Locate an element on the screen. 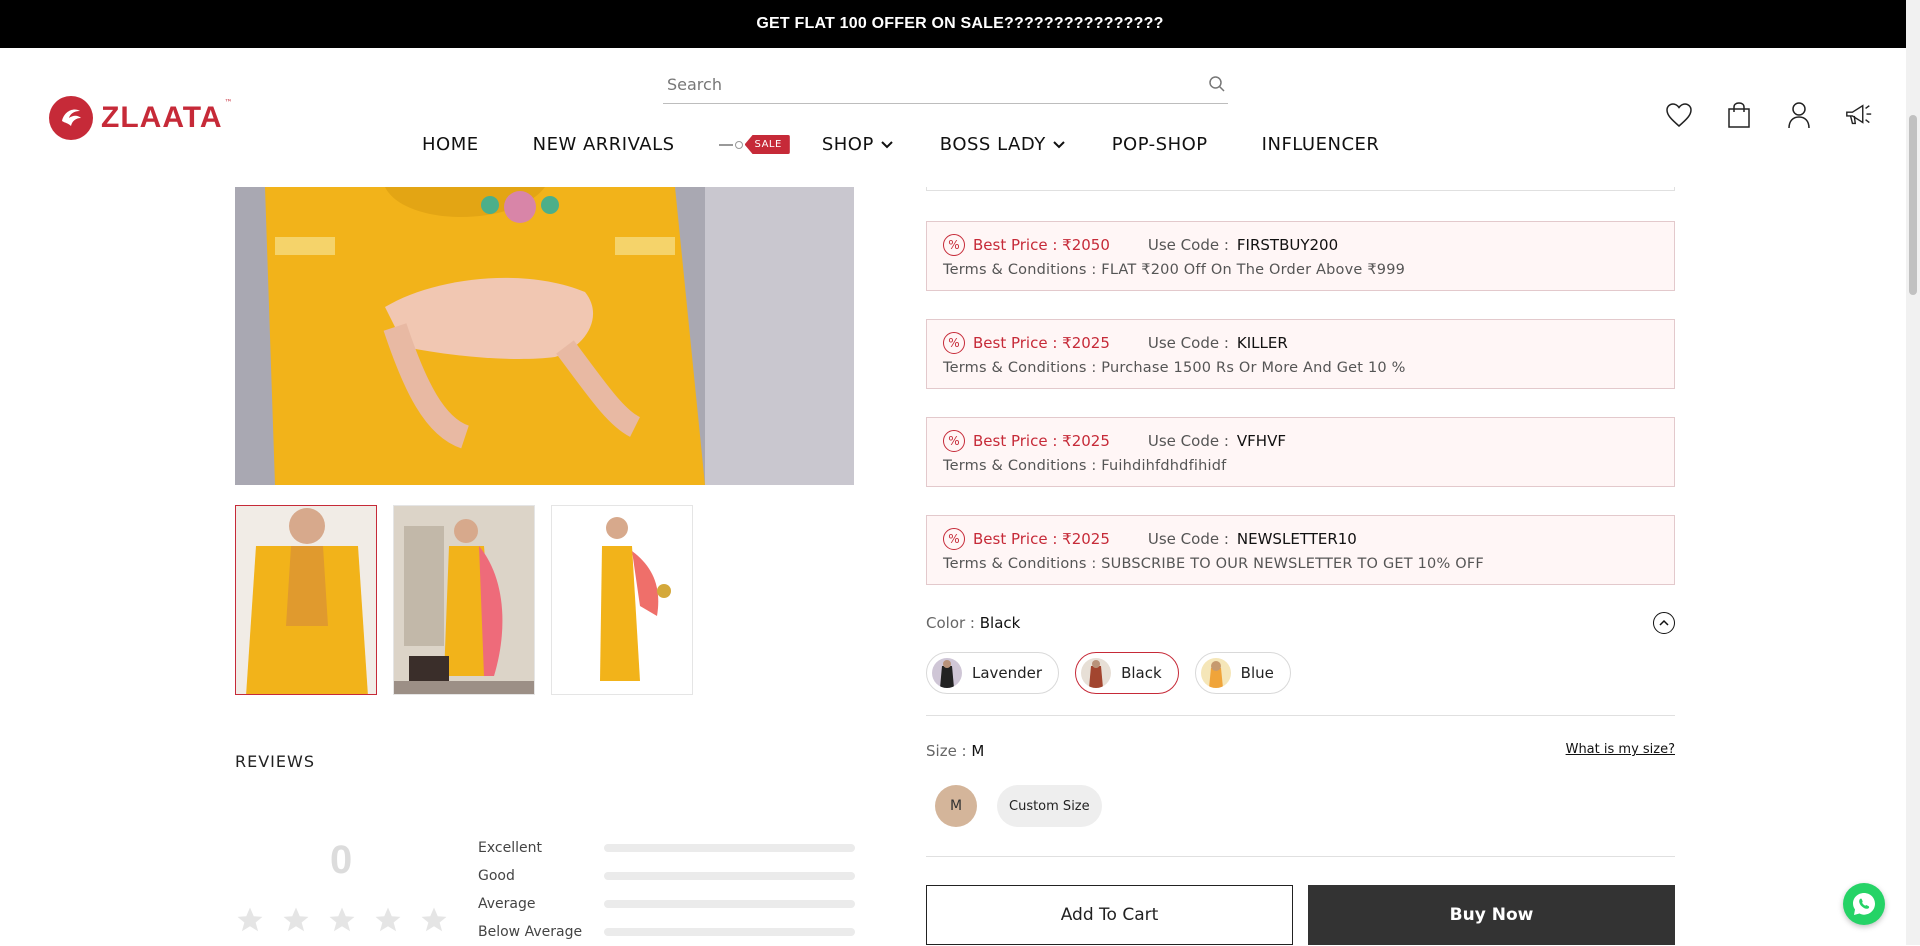  color-option-black: Black is located at coordinates (1127, 673).